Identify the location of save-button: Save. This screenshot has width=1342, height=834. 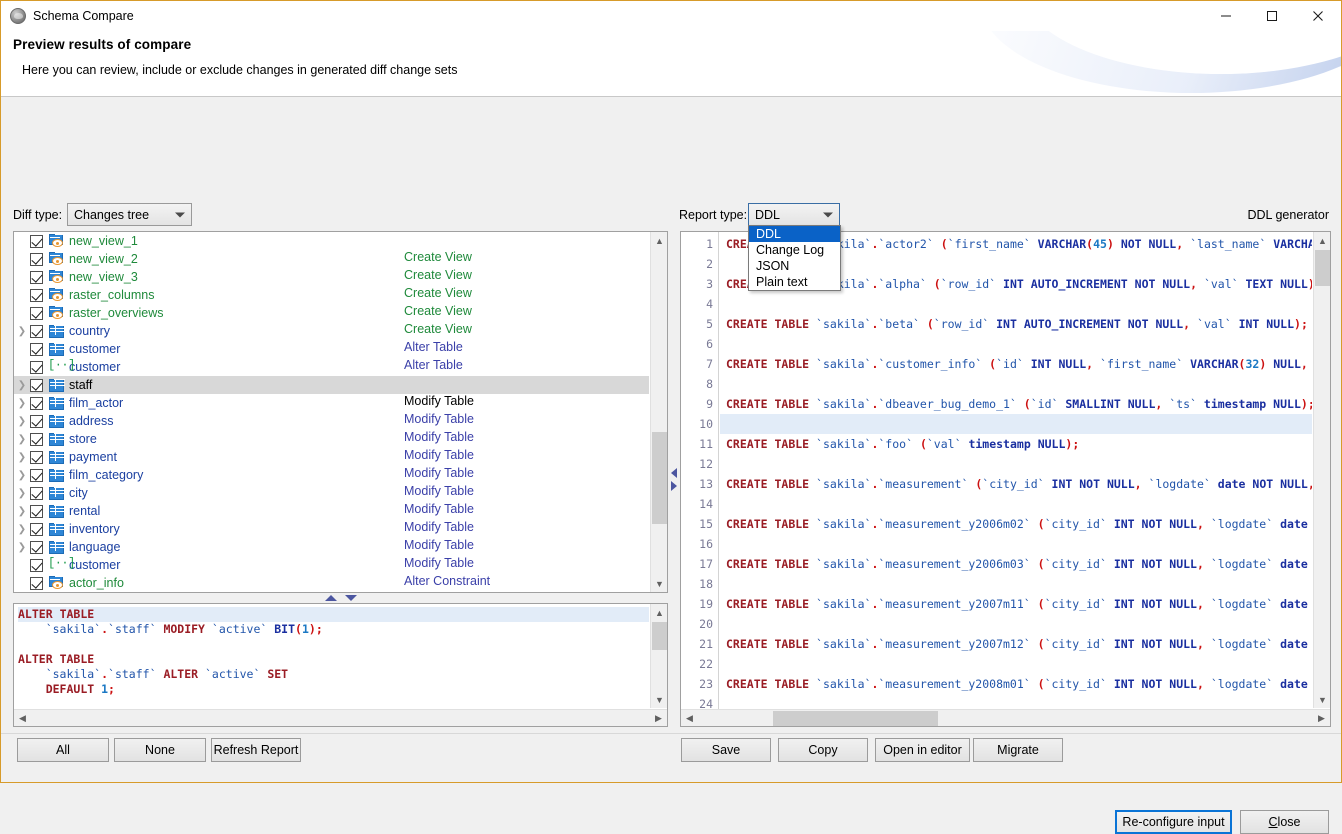
(726, 750).